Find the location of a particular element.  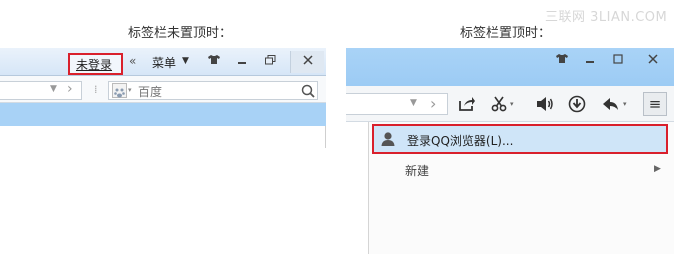

baidu-paw-icon is located at coordinates (119, 90).